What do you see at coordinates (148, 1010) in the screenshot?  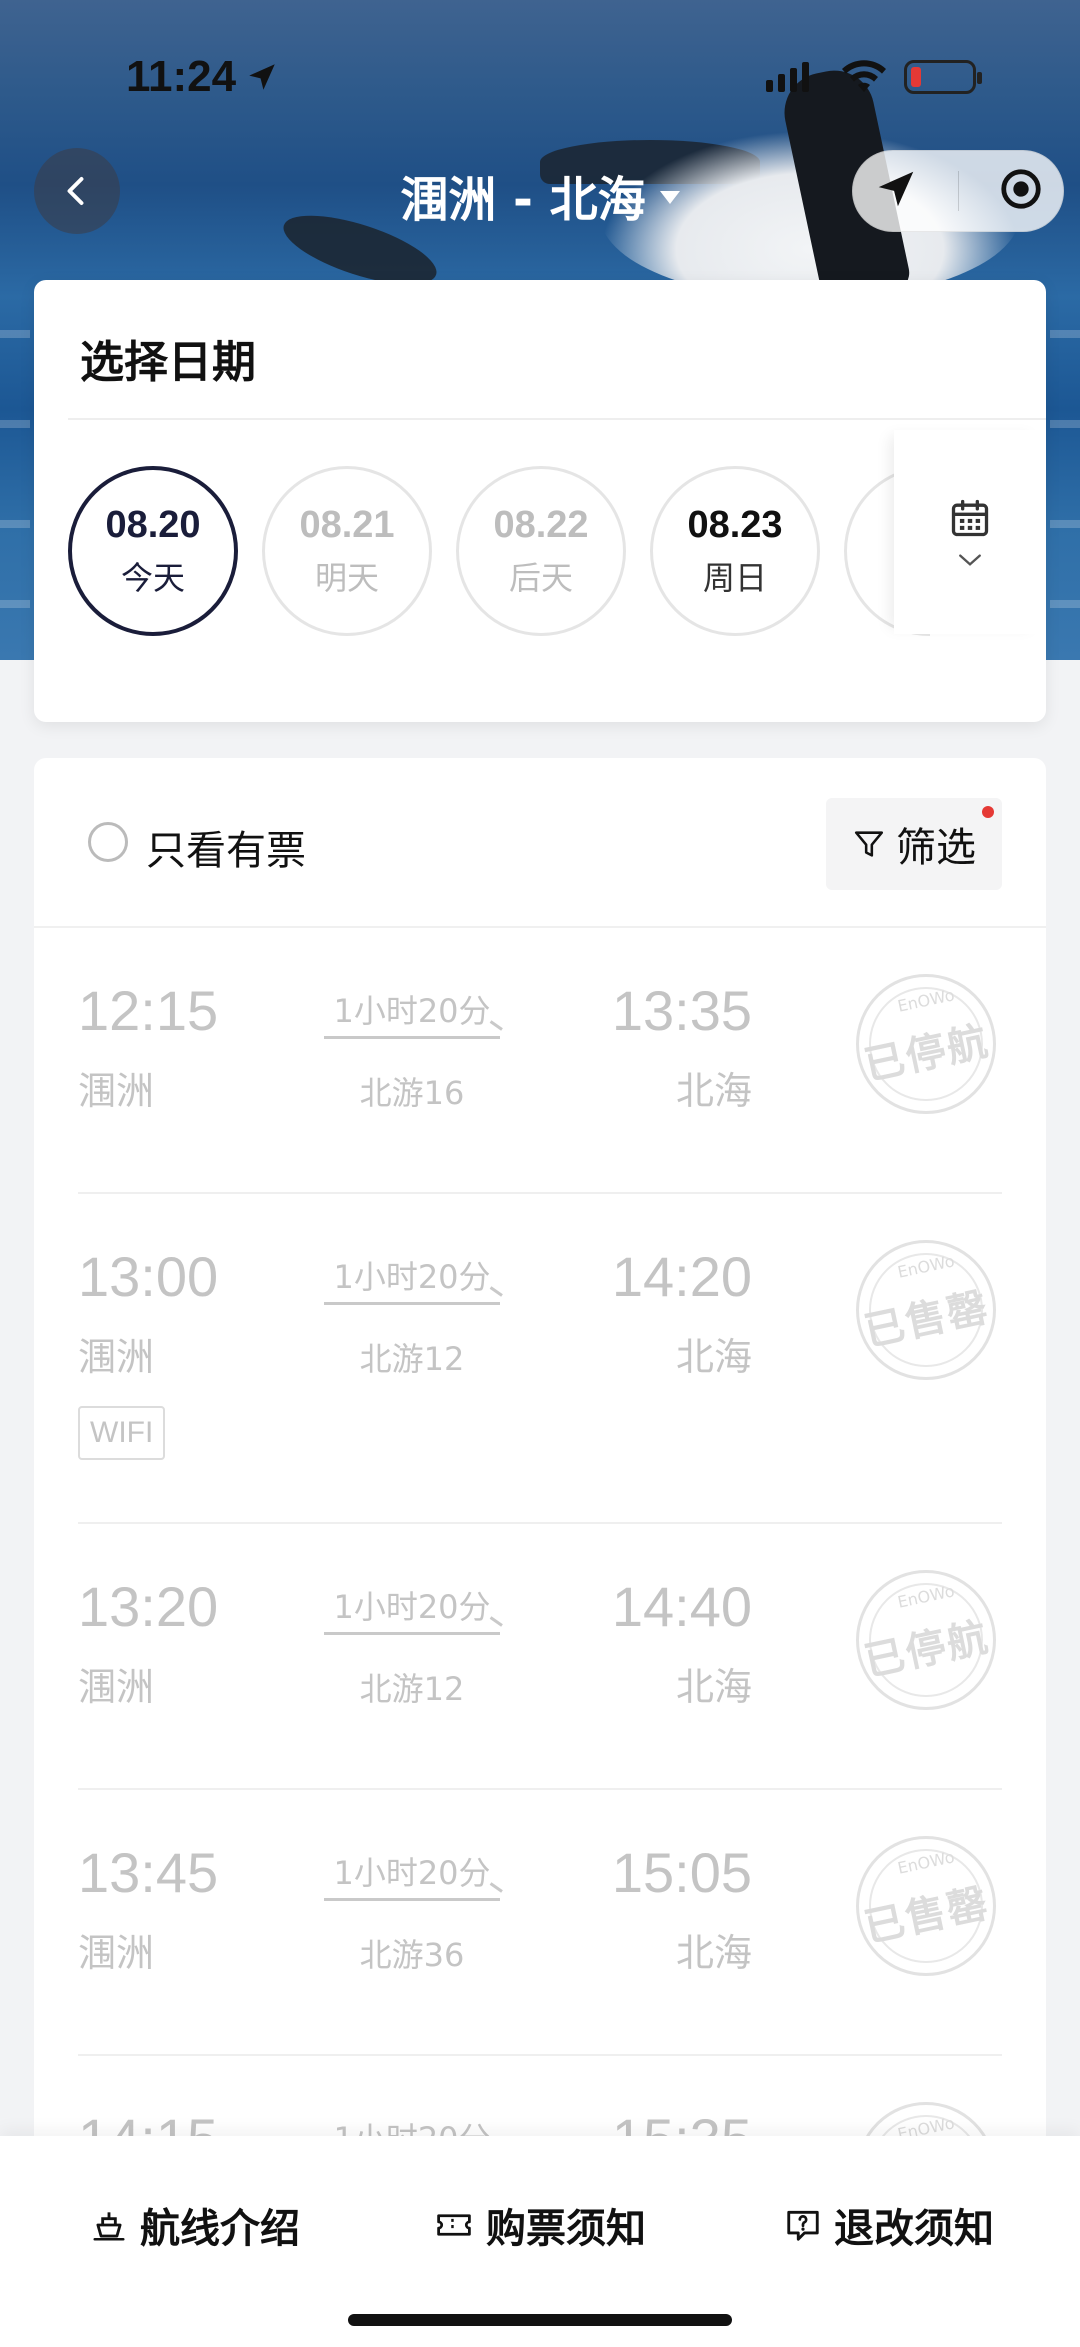 I see `departure-time: 12:15` at bounding box center [148, 1010].